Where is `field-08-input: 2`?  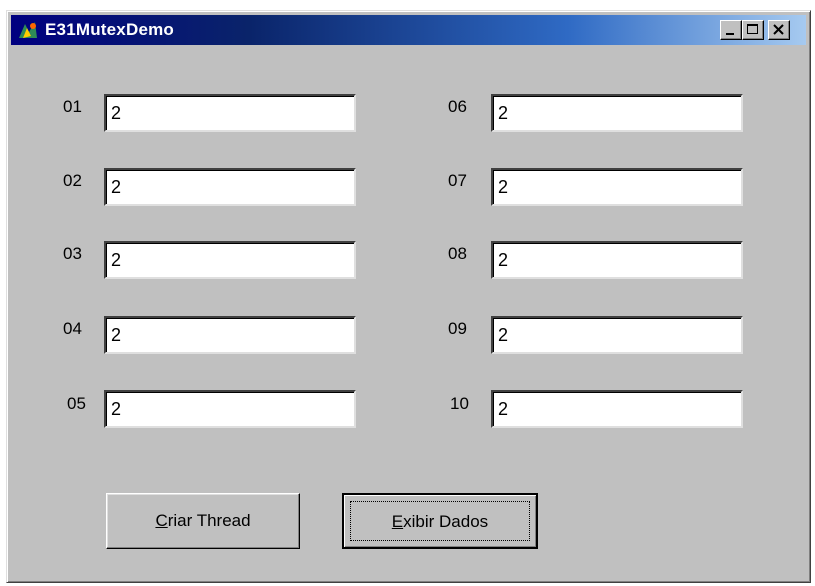
field-08-input: 2 is located at coordinates (617, 260).